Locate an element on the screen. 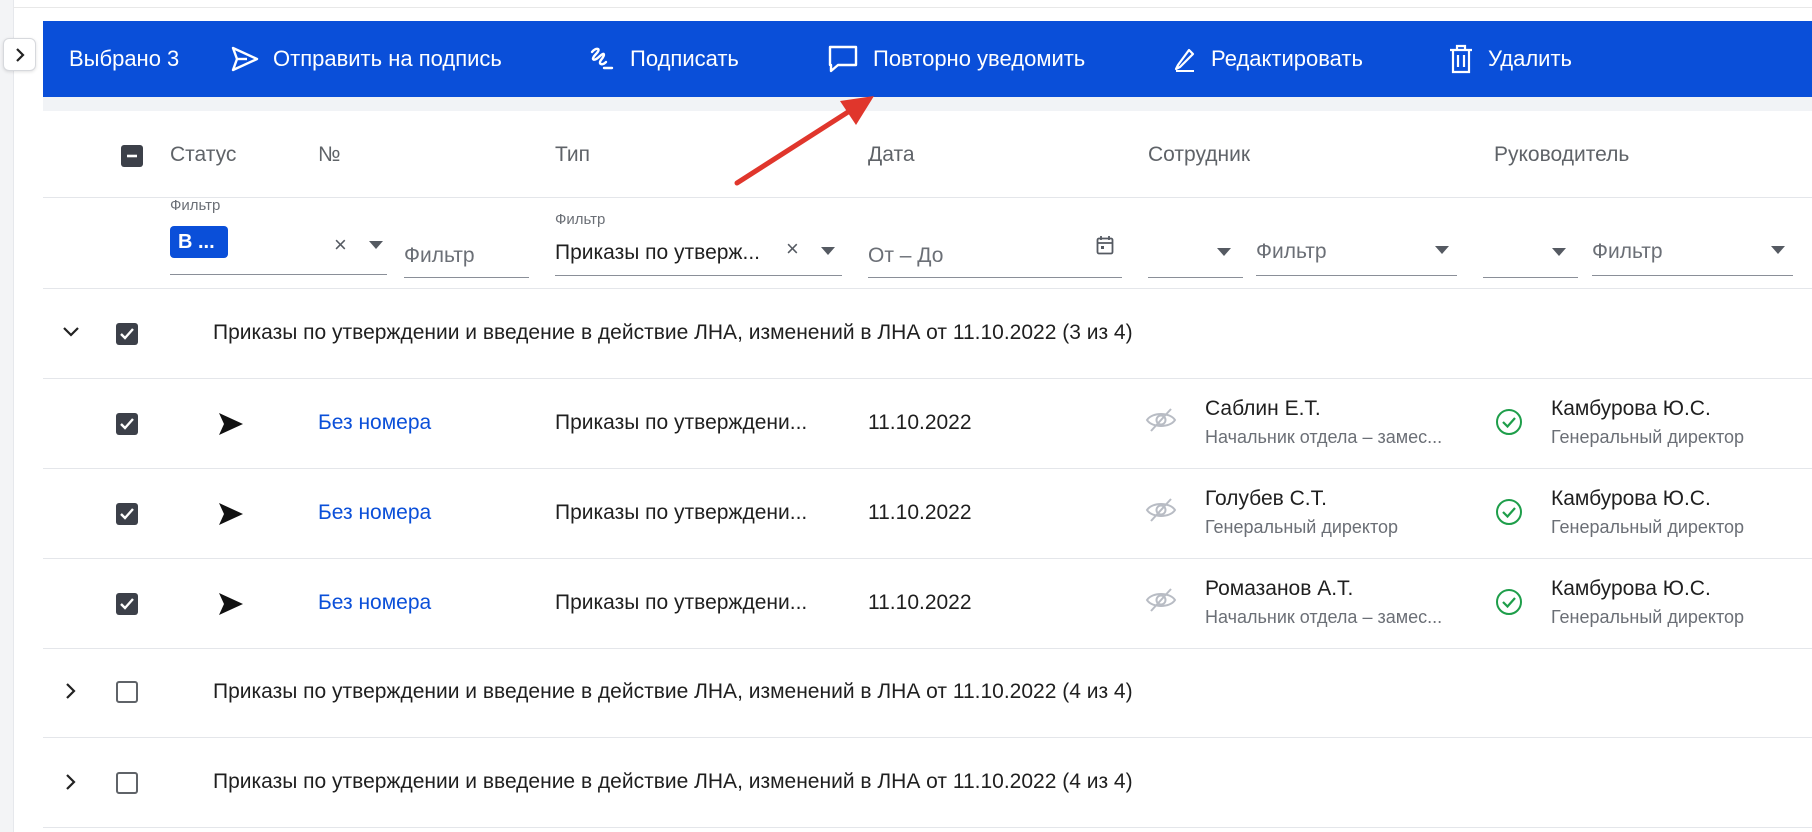 The image size is (1812, 832). left-rail is located at coordinates (7, 416).